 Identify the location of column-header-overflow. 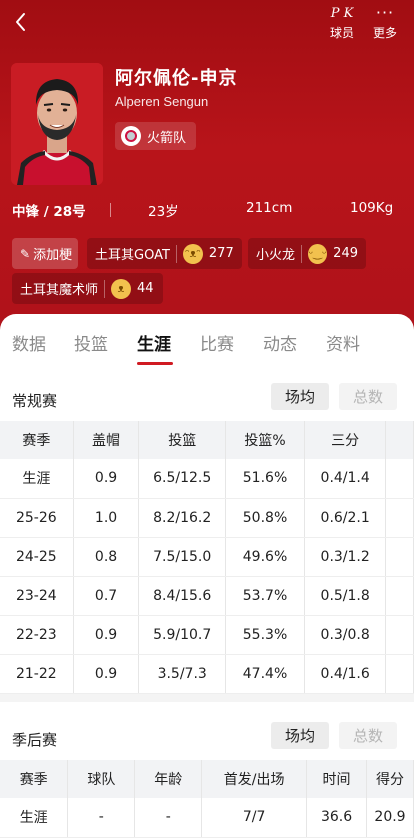
(399, 440).